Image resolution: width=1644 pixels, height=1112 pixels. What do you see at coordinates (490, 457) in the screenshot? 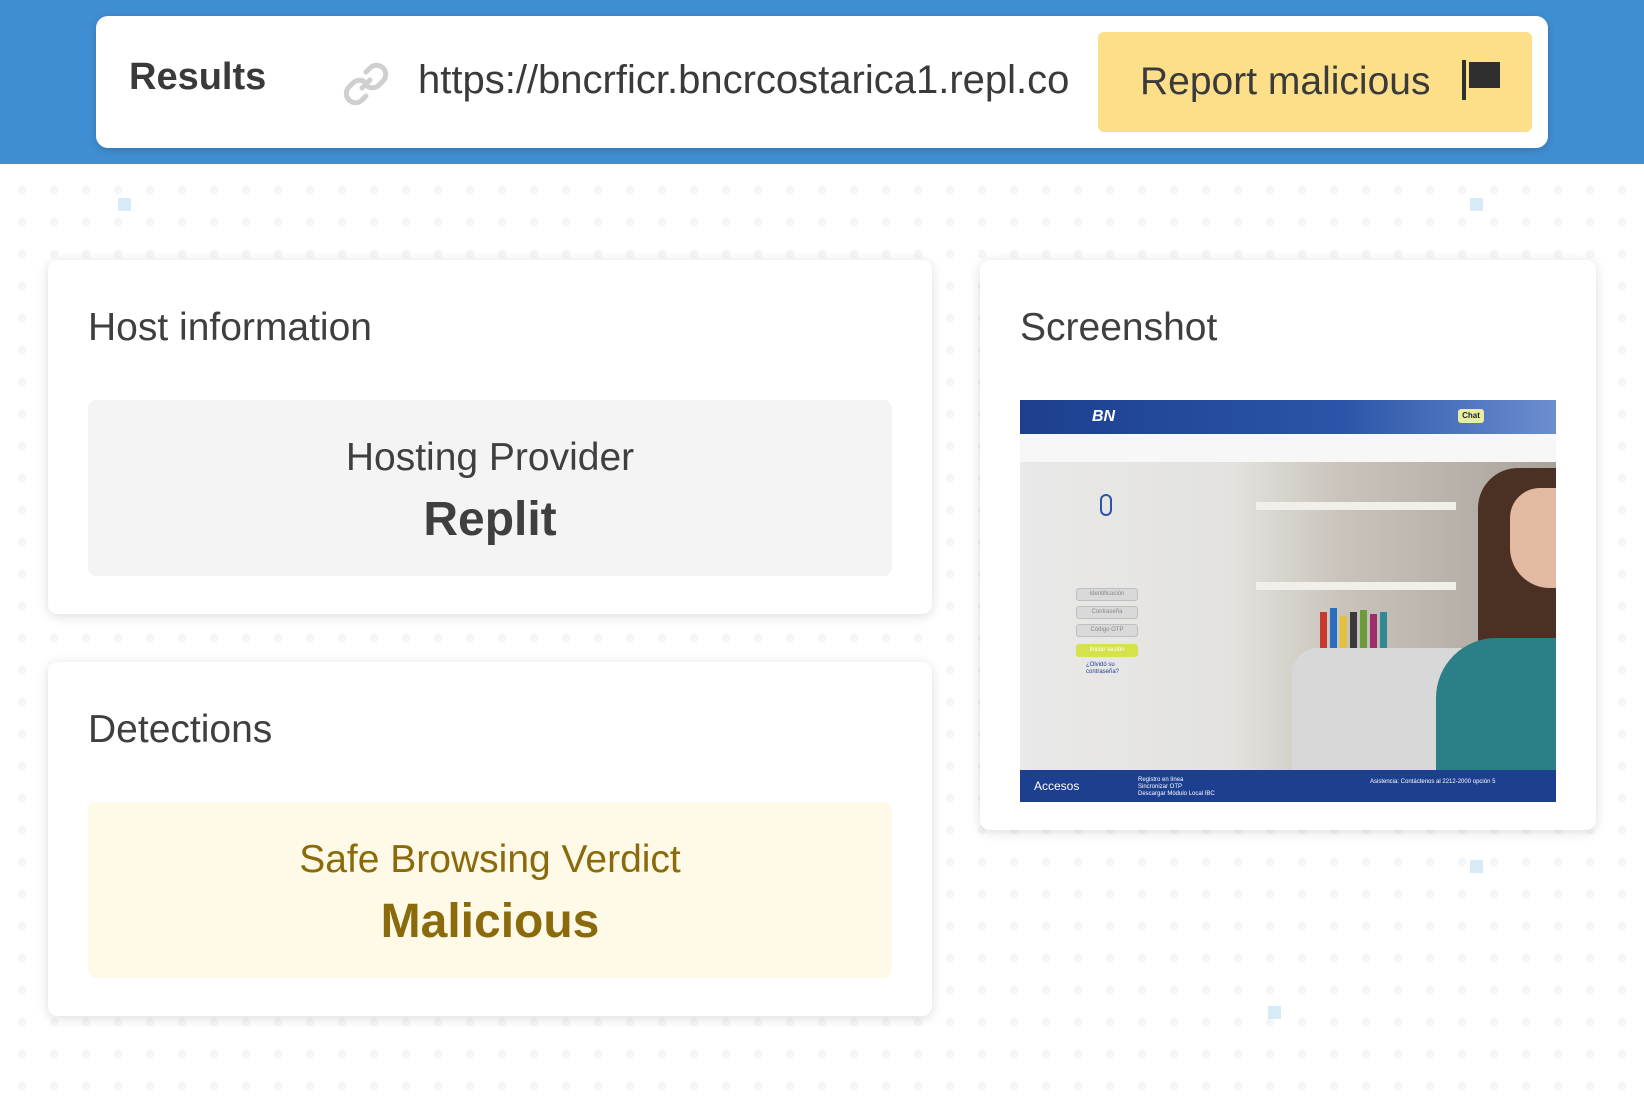
I see `hosting-provider-label: Hosting Provider` at bounding box center [490, 457].